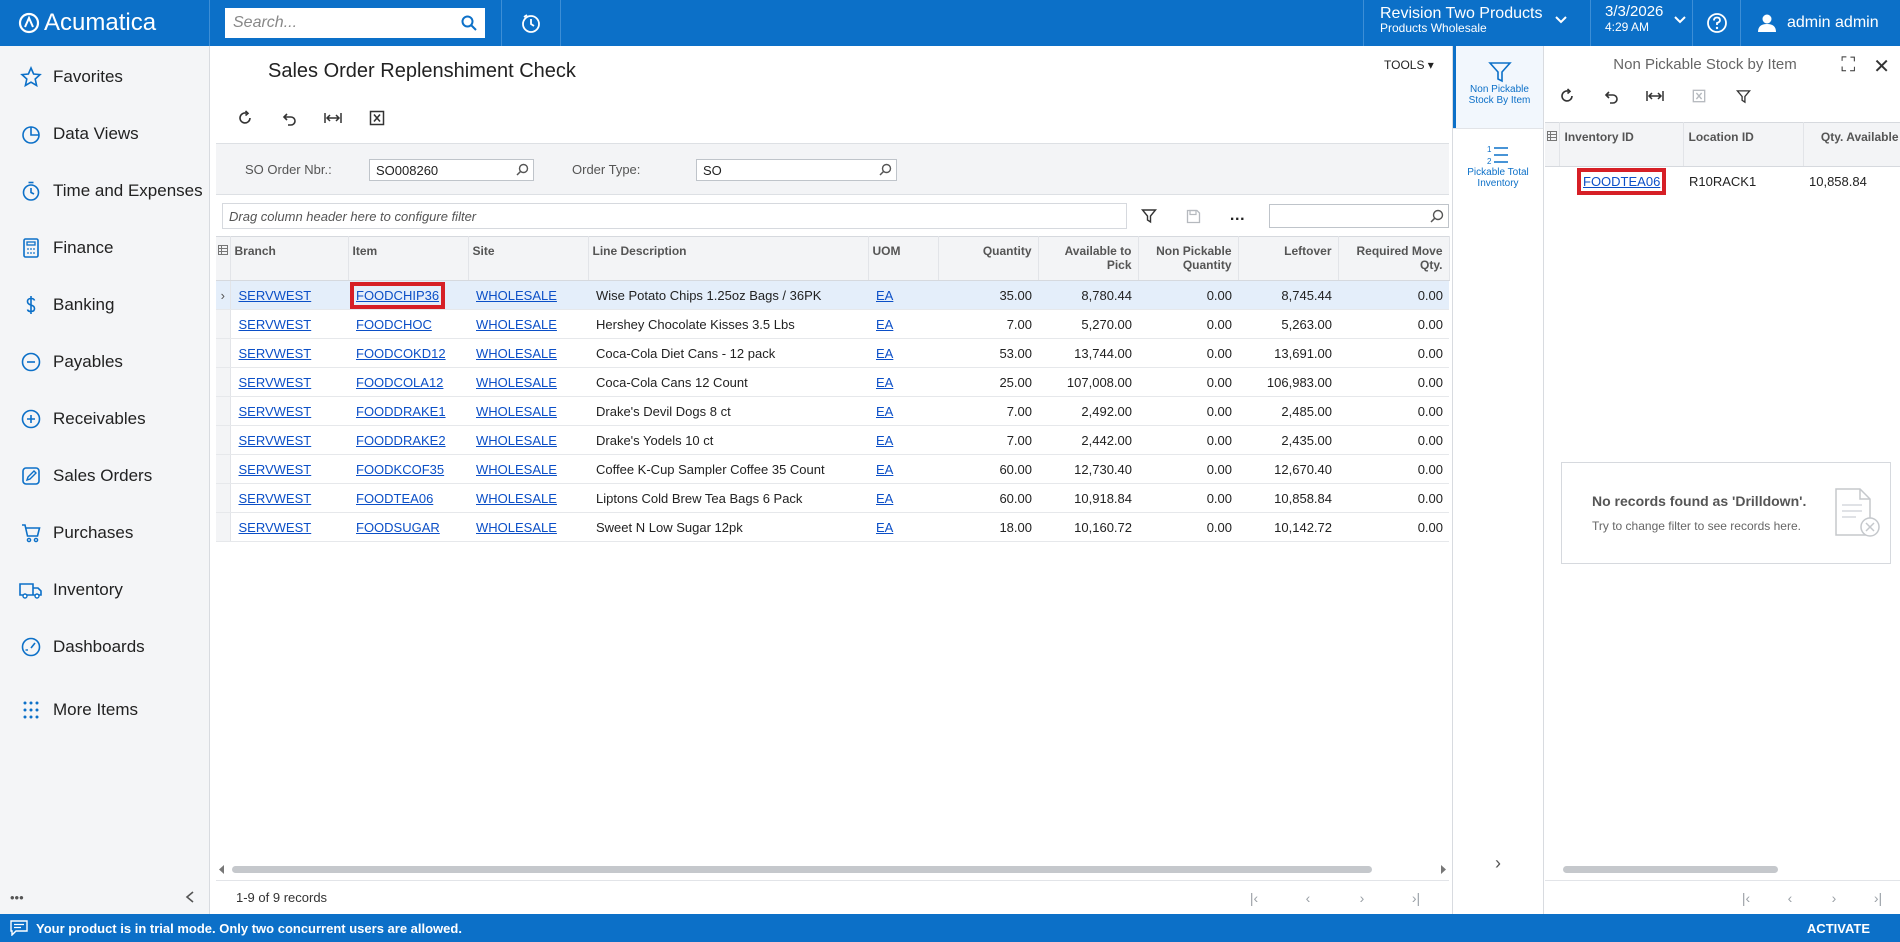 Image resolution: width=1900 pixels, height=942 pixels. Describe the element at coordinates (408, 258) in the screenshot. I see `col-item: Item` at that location.